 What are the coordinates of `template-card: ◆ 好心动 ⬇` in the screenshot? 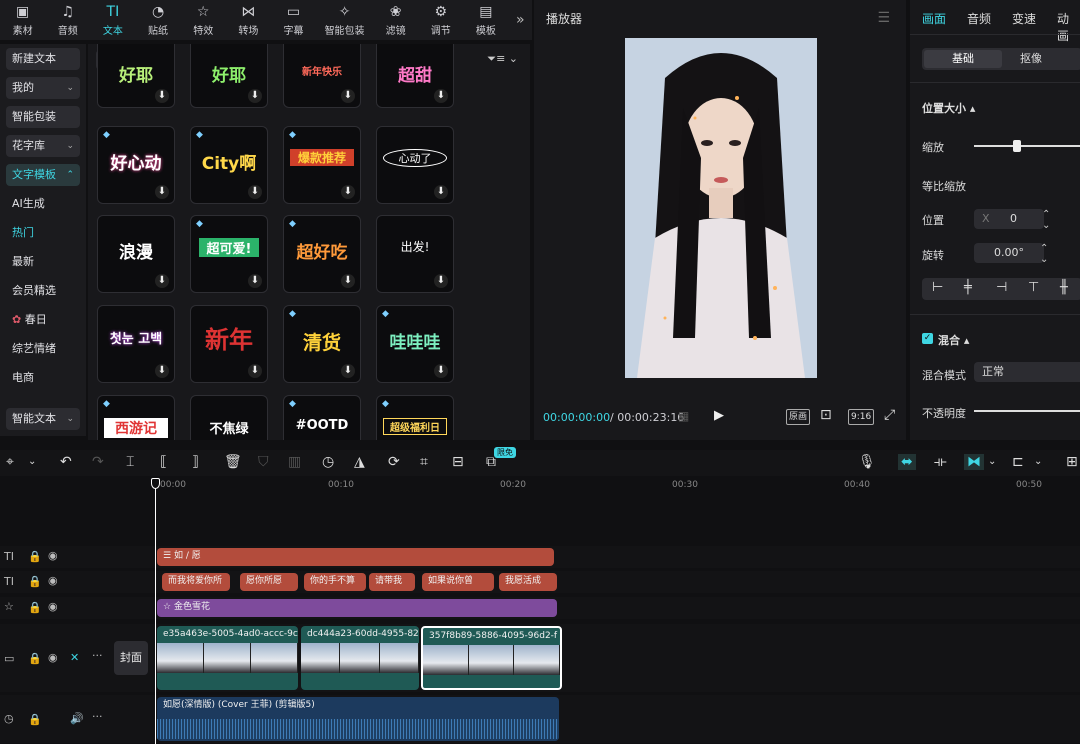 It's located at (136, 165).